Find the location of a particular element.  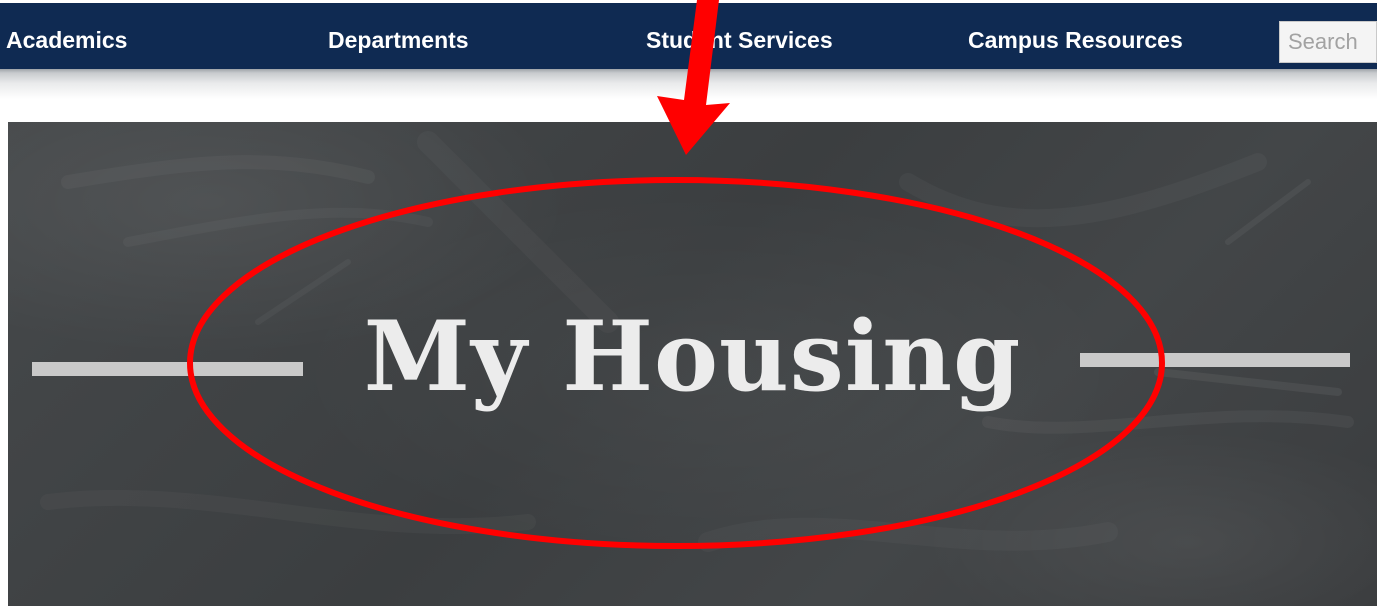

nav-item-academics: Academics is located at coordinates (66, 40).